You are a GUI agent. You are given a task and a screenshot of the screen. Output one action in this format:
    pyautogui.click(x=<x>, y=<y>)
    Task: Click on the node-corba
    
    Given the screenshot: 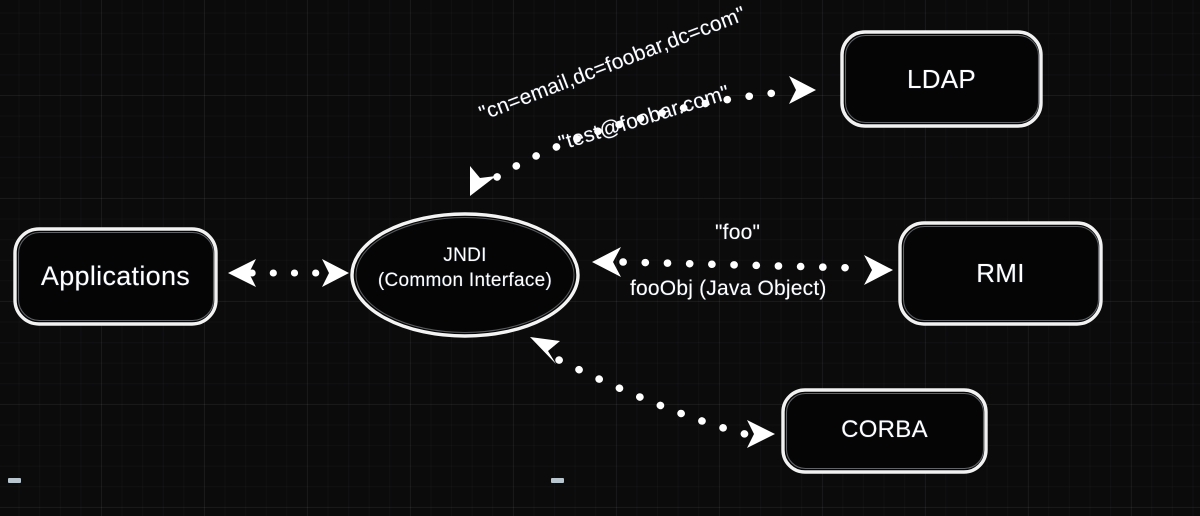 What is the action you would take?
    pyautogui.click(x=884, y=431)
    